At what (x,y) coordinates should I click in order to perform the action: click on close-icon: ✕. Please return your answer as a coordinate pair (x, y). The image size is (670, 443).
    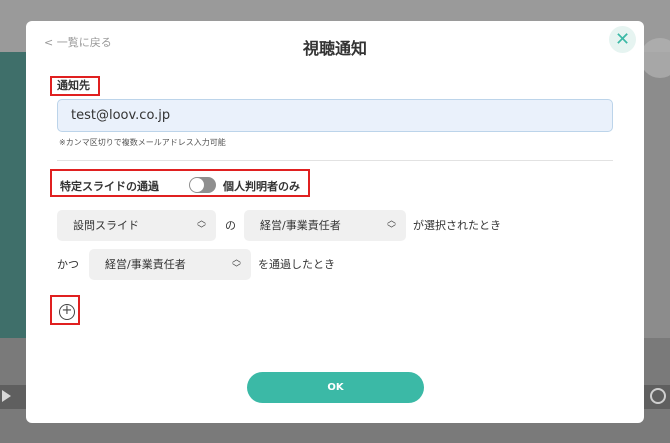
    Looking at the image, I should click on (622, 39).